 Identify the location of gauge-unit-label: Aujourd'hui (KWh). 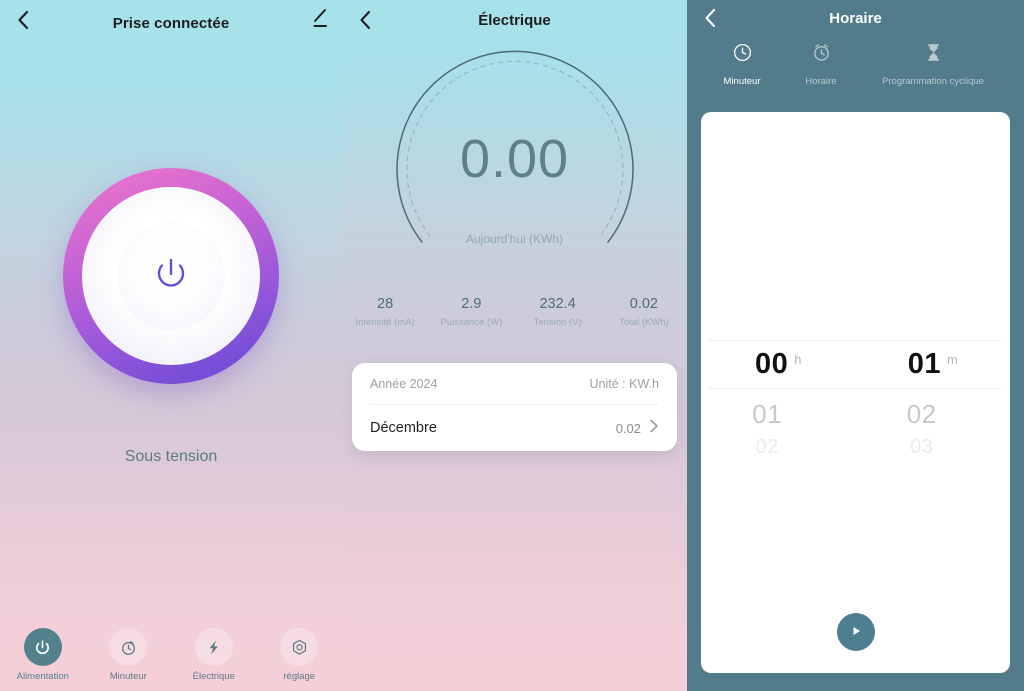
(514, 239).